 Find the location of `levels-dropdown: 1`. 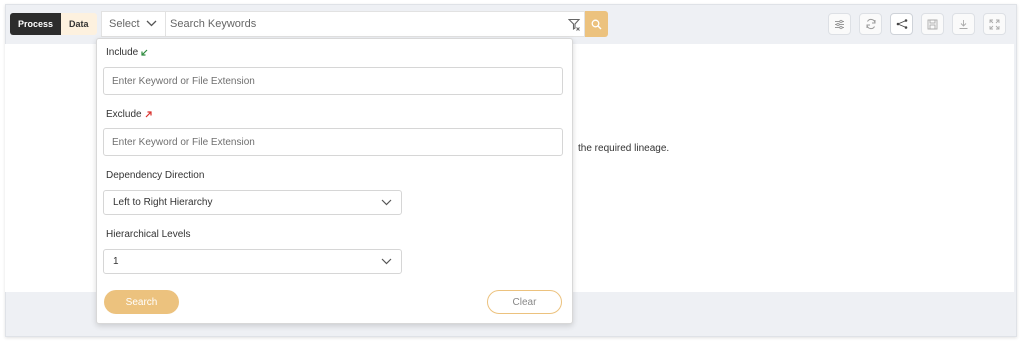

levels-dropdown: 1 is located at coordinates (252, 261).